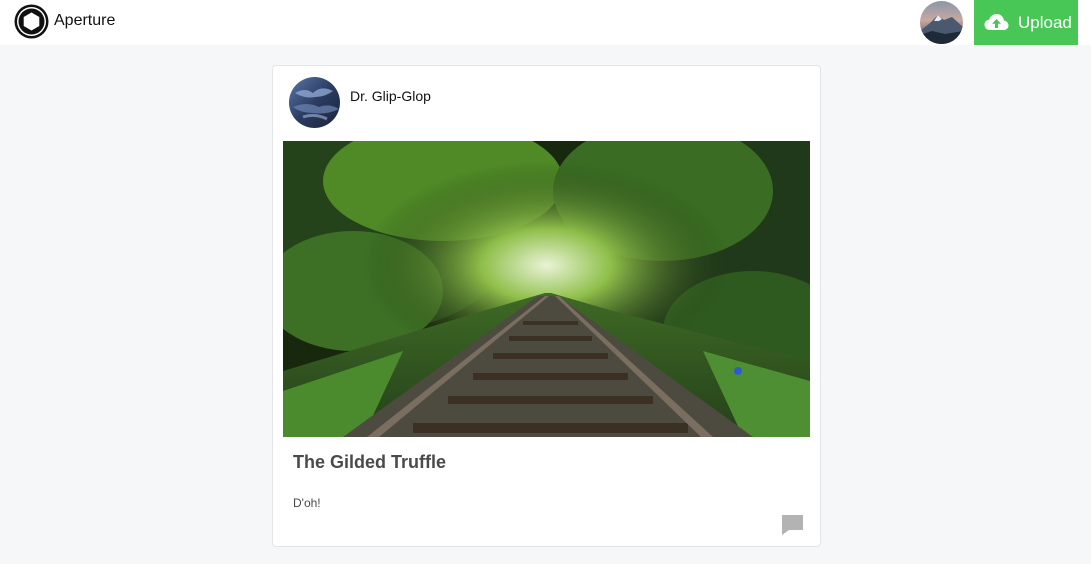 The height and width of the screenshot is (564, 1091). What do you see at coordinates (996, 23) in the screenshot?
I see `cloud-upload-icon` at bounding box center [996, 23].